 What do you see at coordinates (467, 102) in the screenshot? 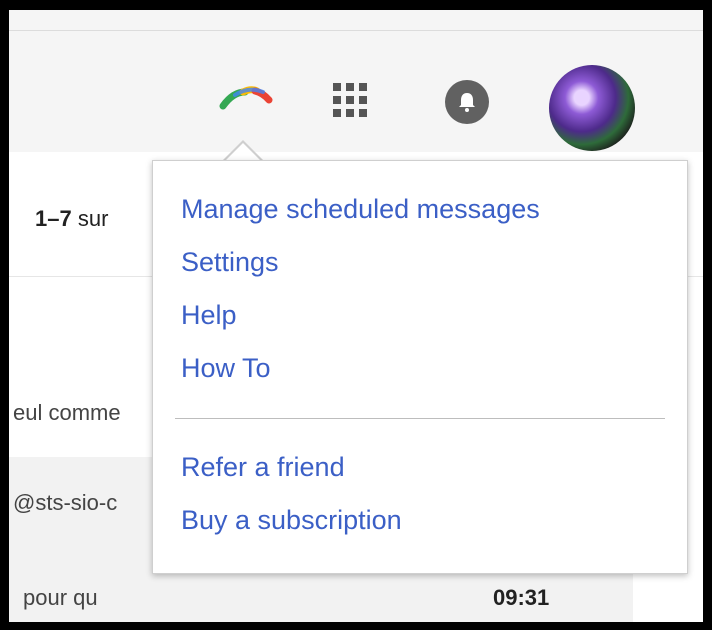
I see `notification-bell-icon` at bounding box center [467, 102].